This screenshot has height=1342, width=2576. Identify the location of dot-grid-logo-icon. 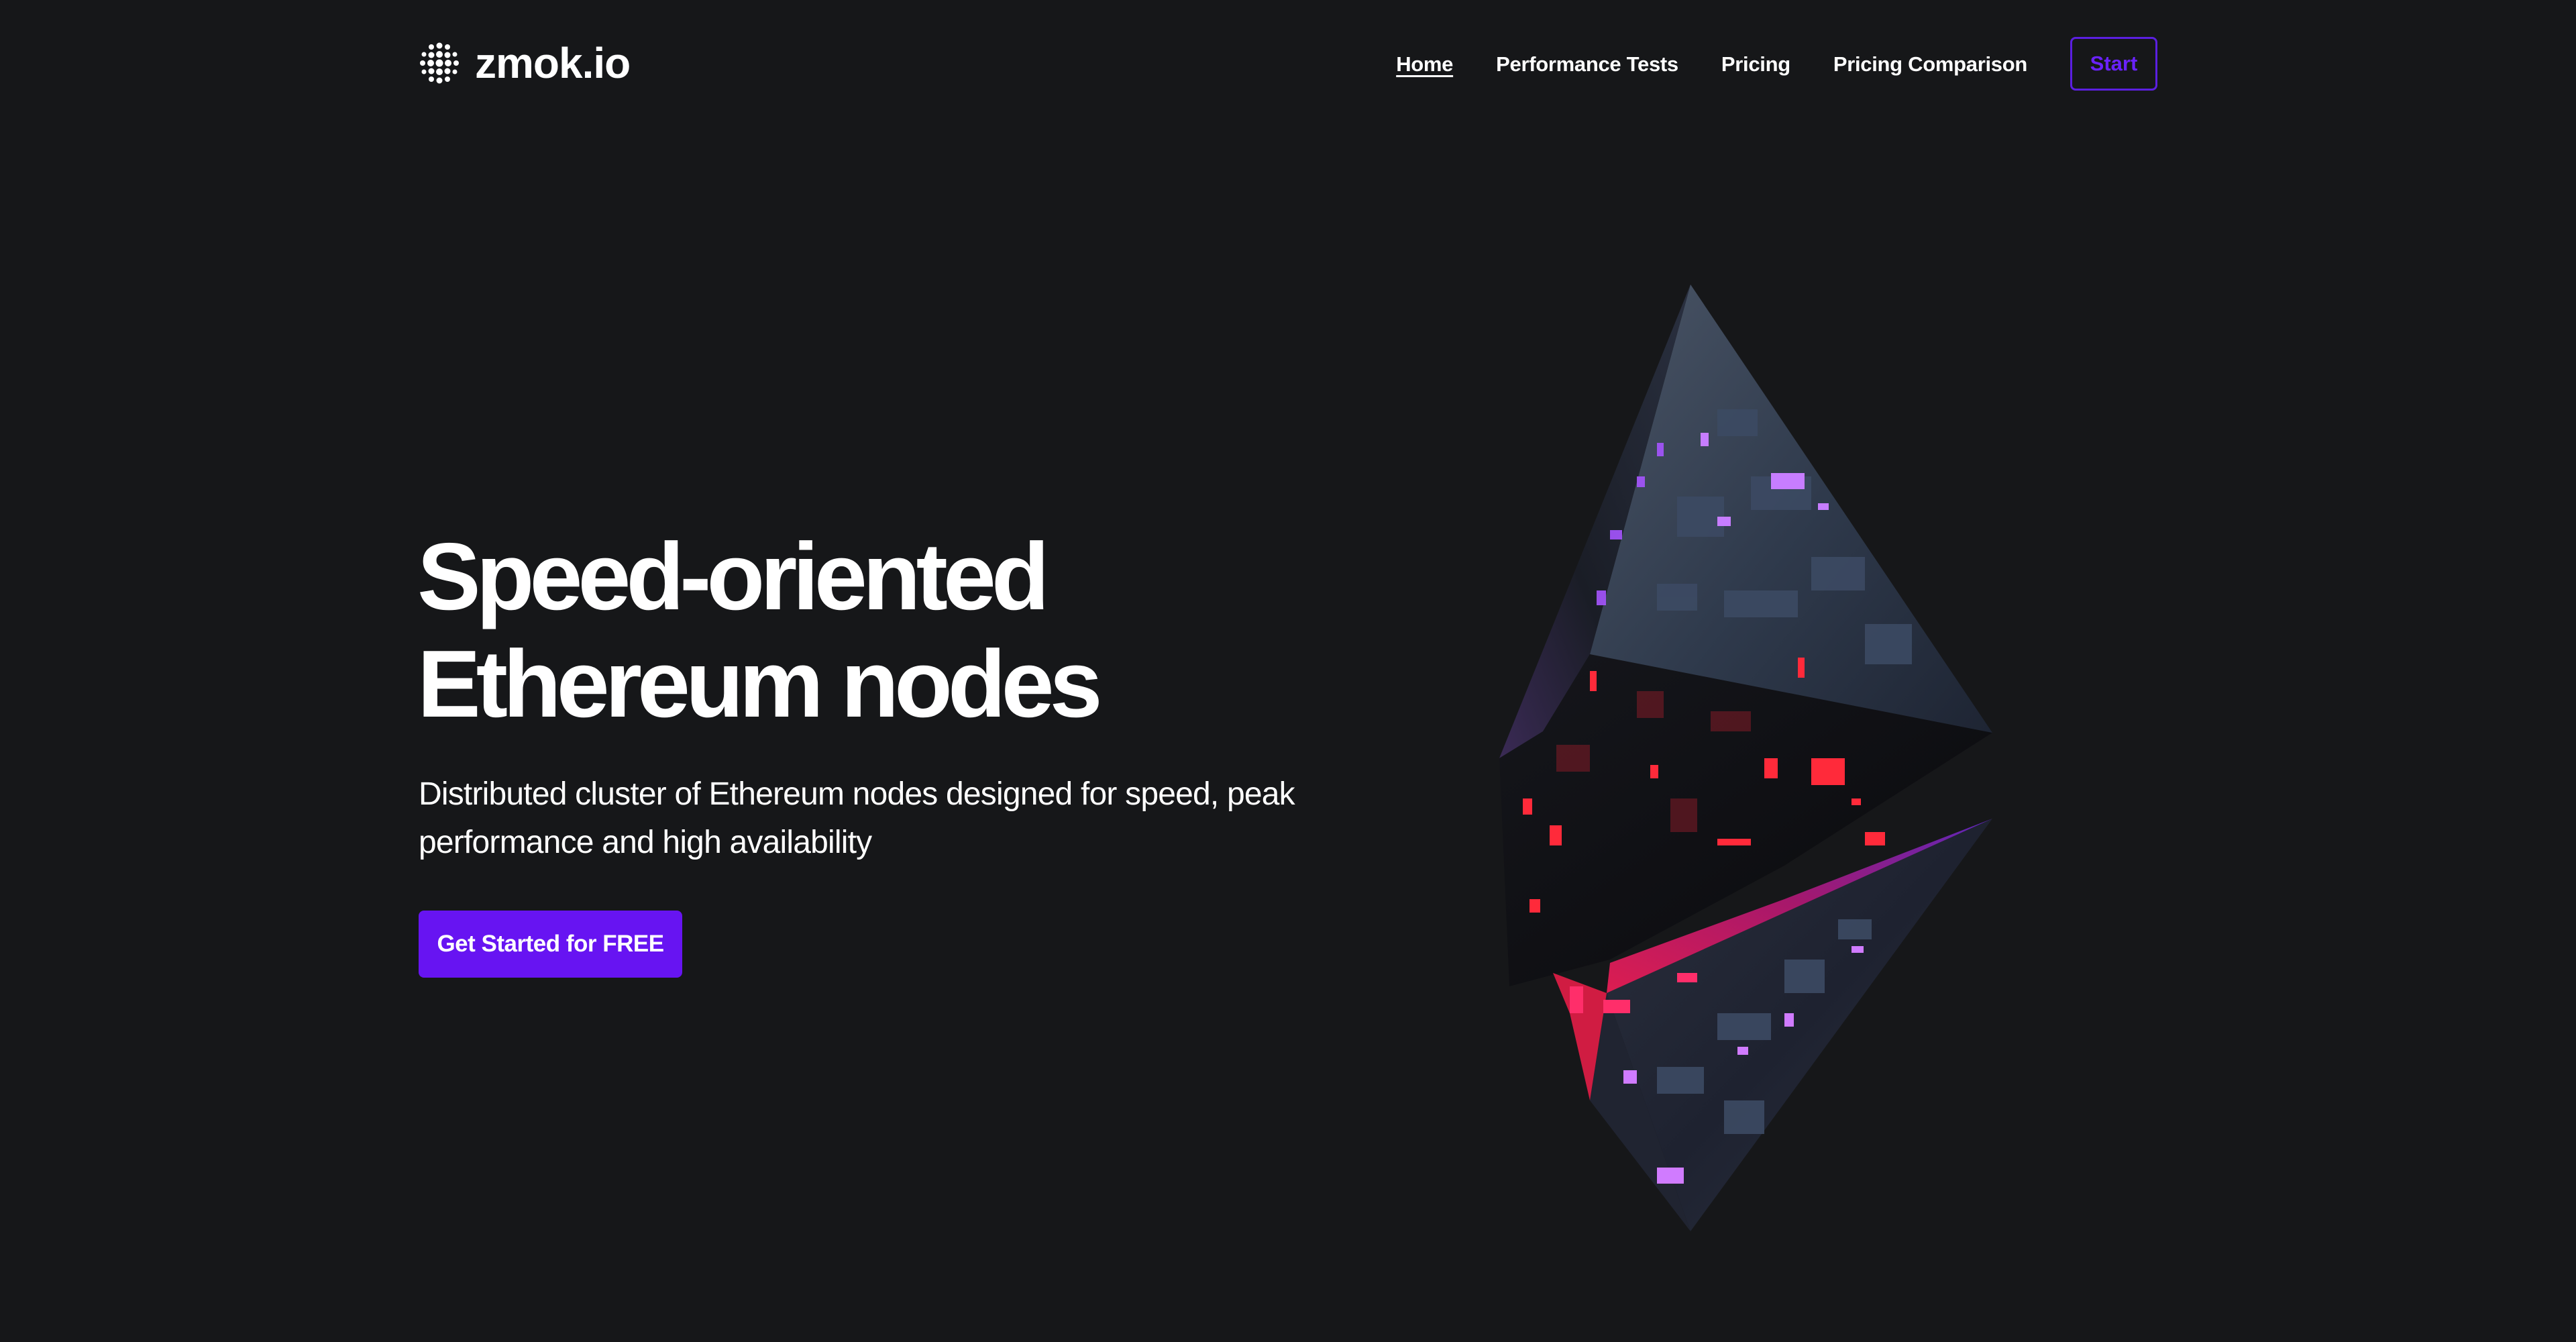
(439, 63).